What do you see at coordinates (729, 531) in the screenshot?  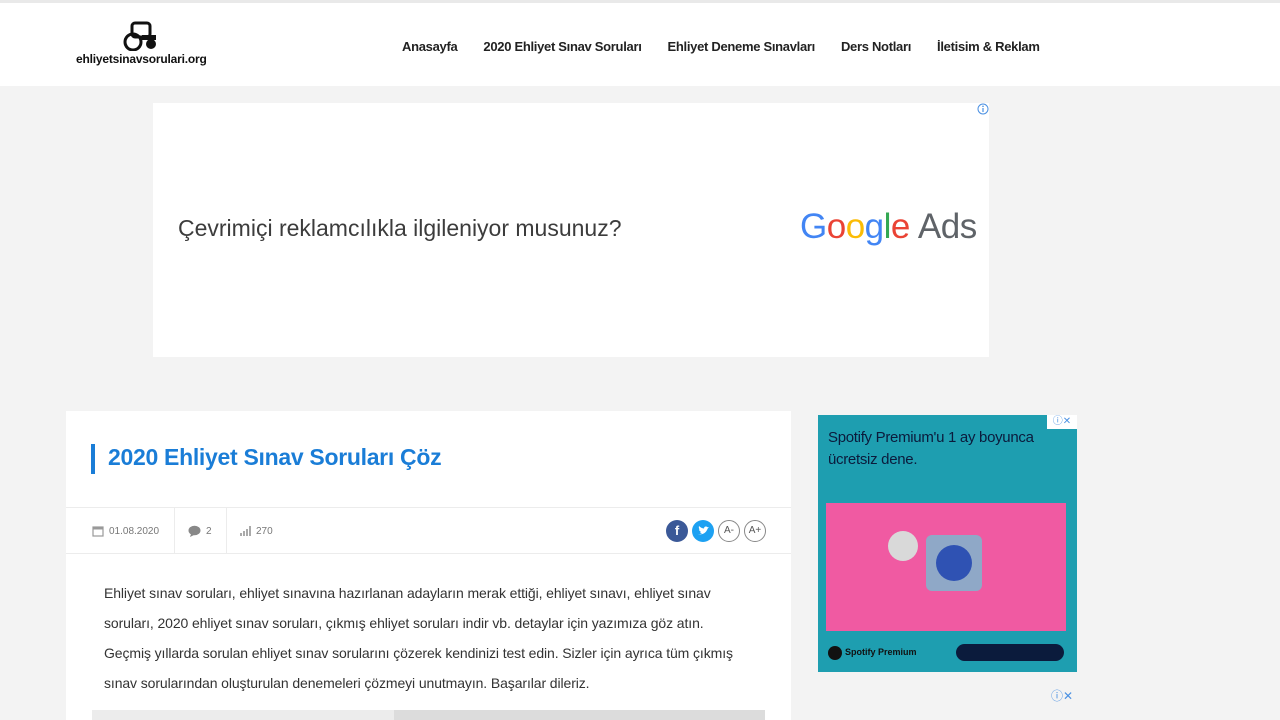 I see `font-decrease-button: A-` at bounding box center [729, 531].